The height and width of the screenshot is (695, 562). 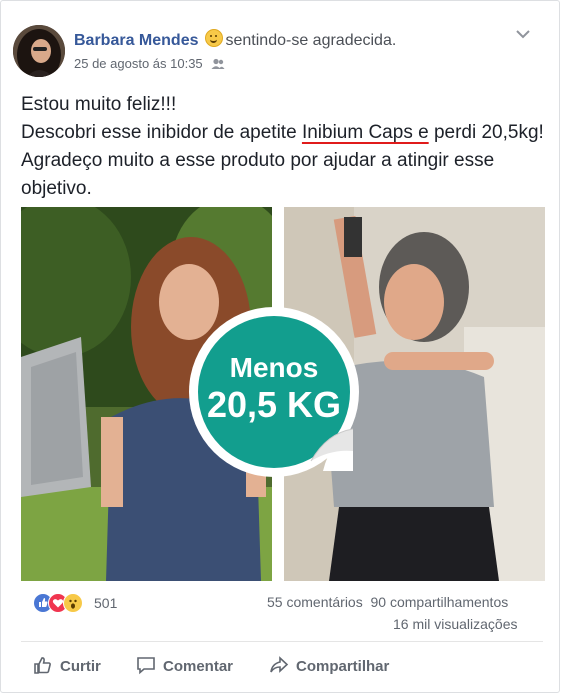 I want to click on author-line: Barbara Mendes sentindo-se agradecida., so click(x=235, y=39).